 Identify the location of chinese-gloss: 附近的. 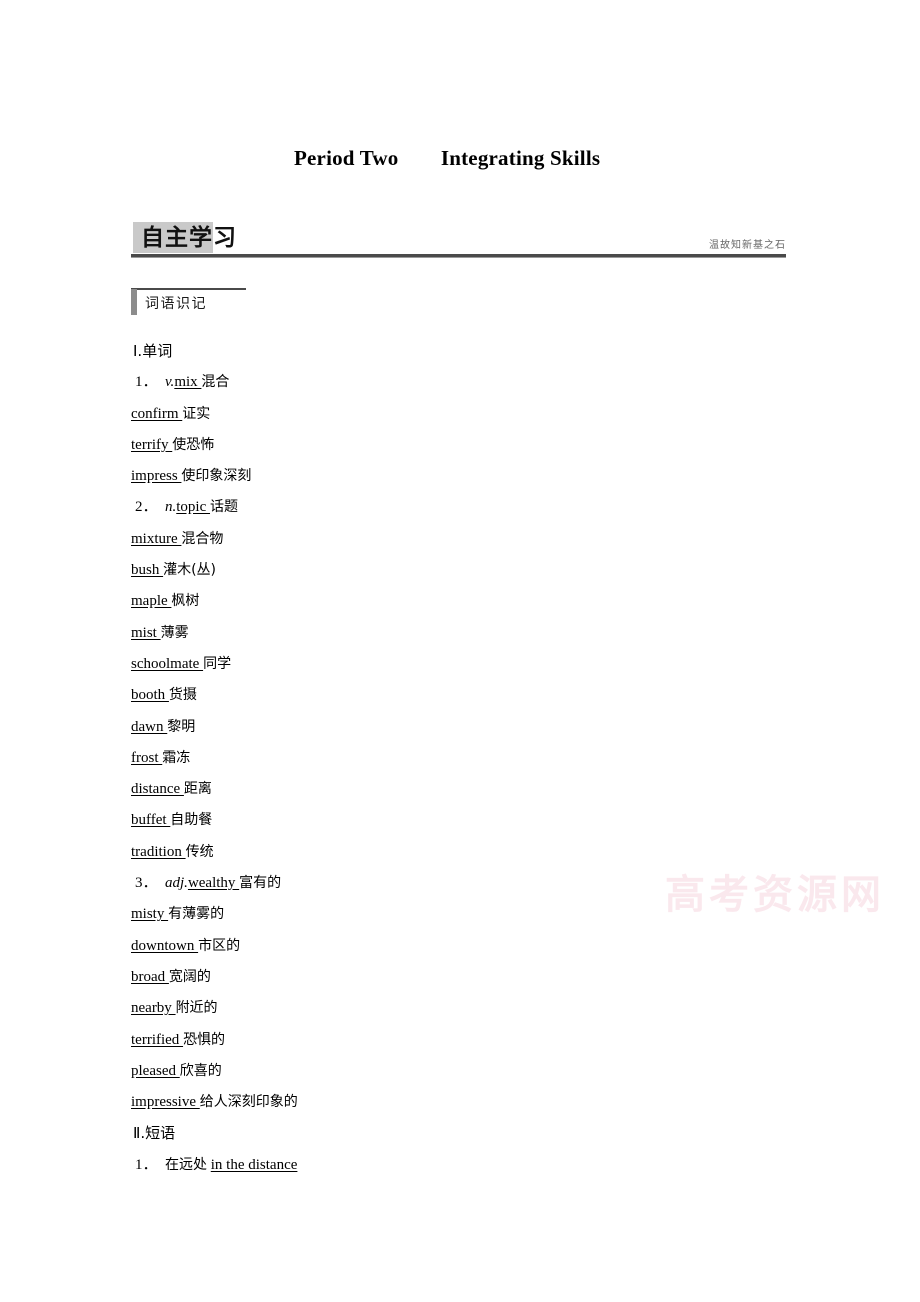
(196, 1008).